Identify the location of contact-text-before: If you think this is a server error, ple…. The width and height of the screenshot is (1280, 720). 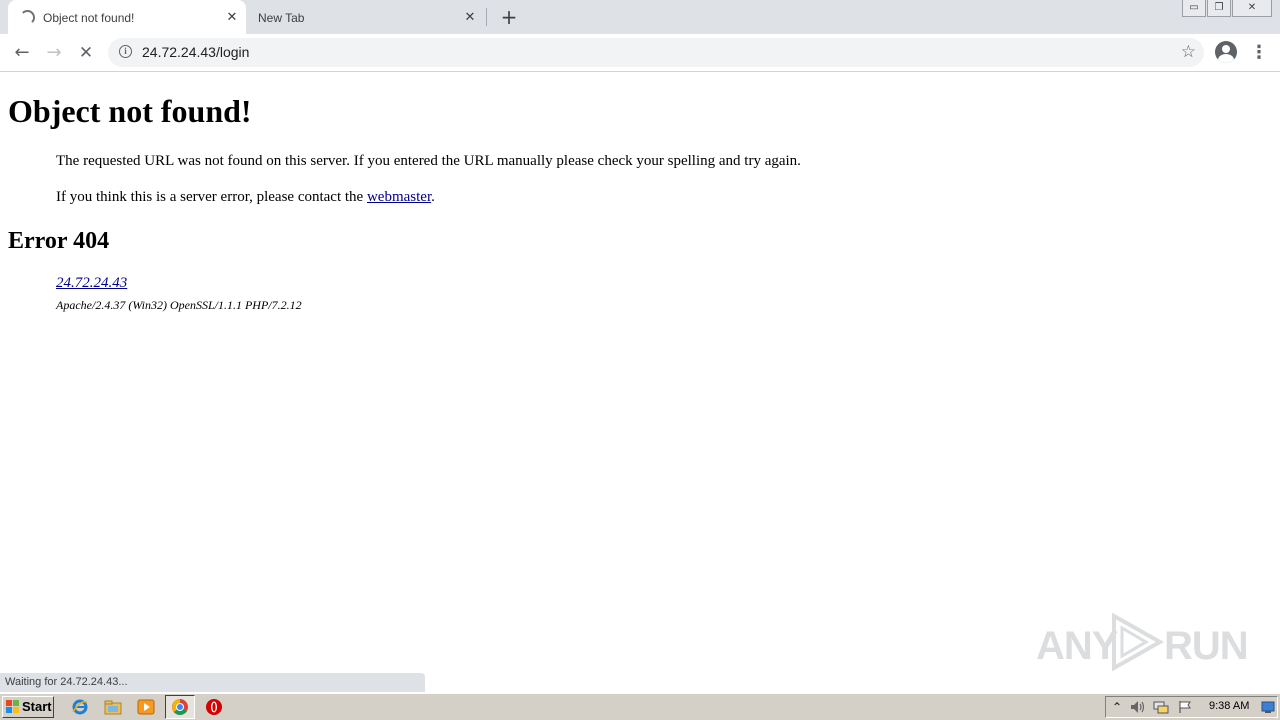
(211, 197).